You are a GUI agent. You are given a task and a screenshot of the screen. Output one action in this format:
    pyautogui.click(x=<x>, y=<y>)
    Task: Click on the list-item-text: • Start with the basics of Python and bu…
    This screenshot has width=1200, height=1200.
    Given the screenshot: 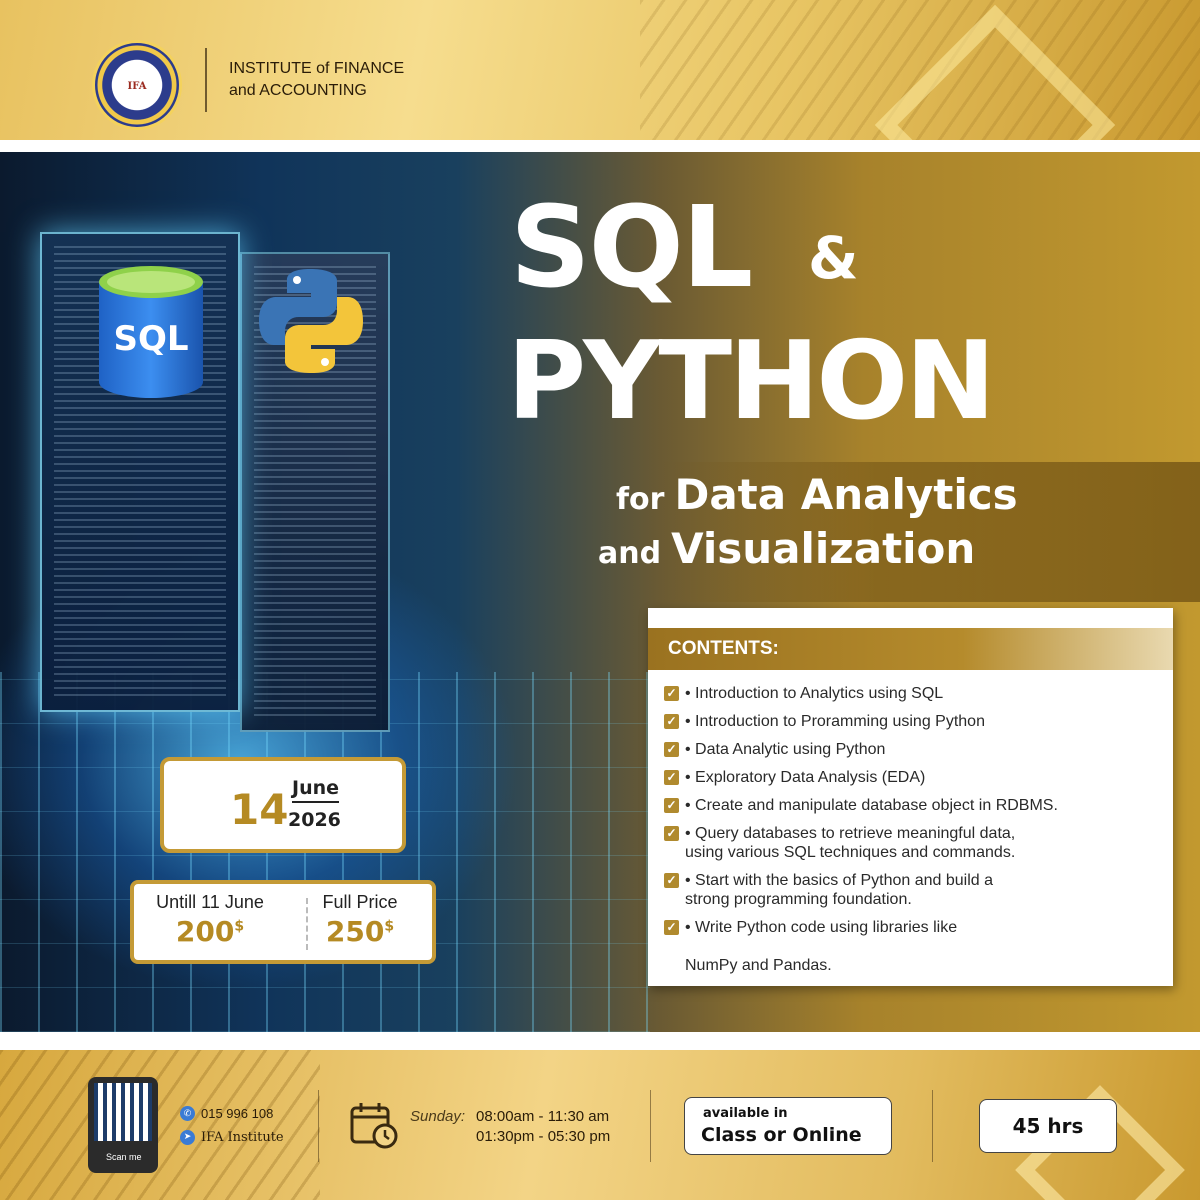 What is the action you would take?
    pyautogui.click(x=839, y=890)
    